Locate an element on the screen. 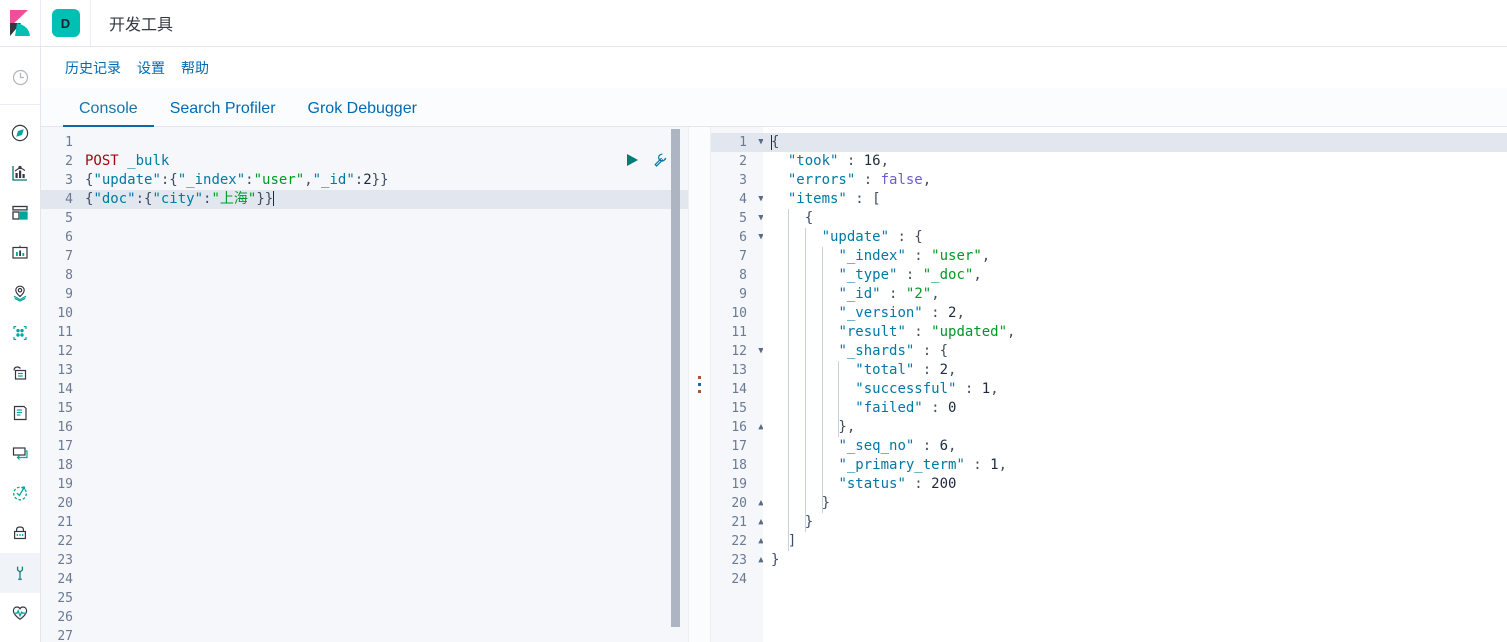 This screenshot has height=642, width=1507. text-cursor is located at coordinates (274, 198).